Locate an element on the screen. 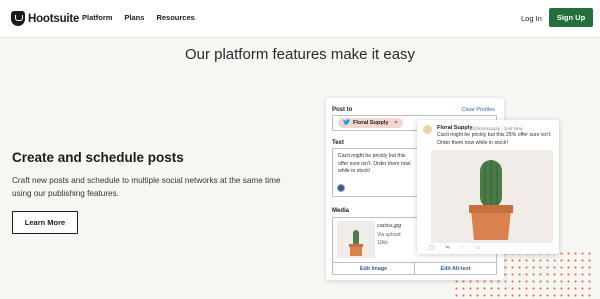  avatar is located at coordinates (427, 129).